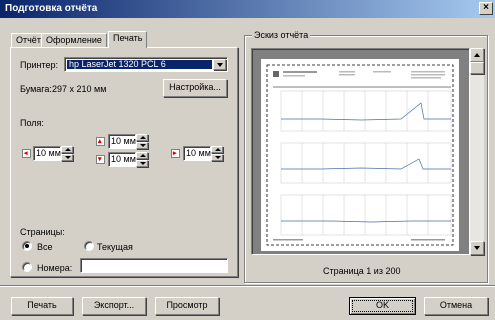  Describe the element at coordinates (89, 246) in the screenshot. I see `pages-current-radio` at that location.